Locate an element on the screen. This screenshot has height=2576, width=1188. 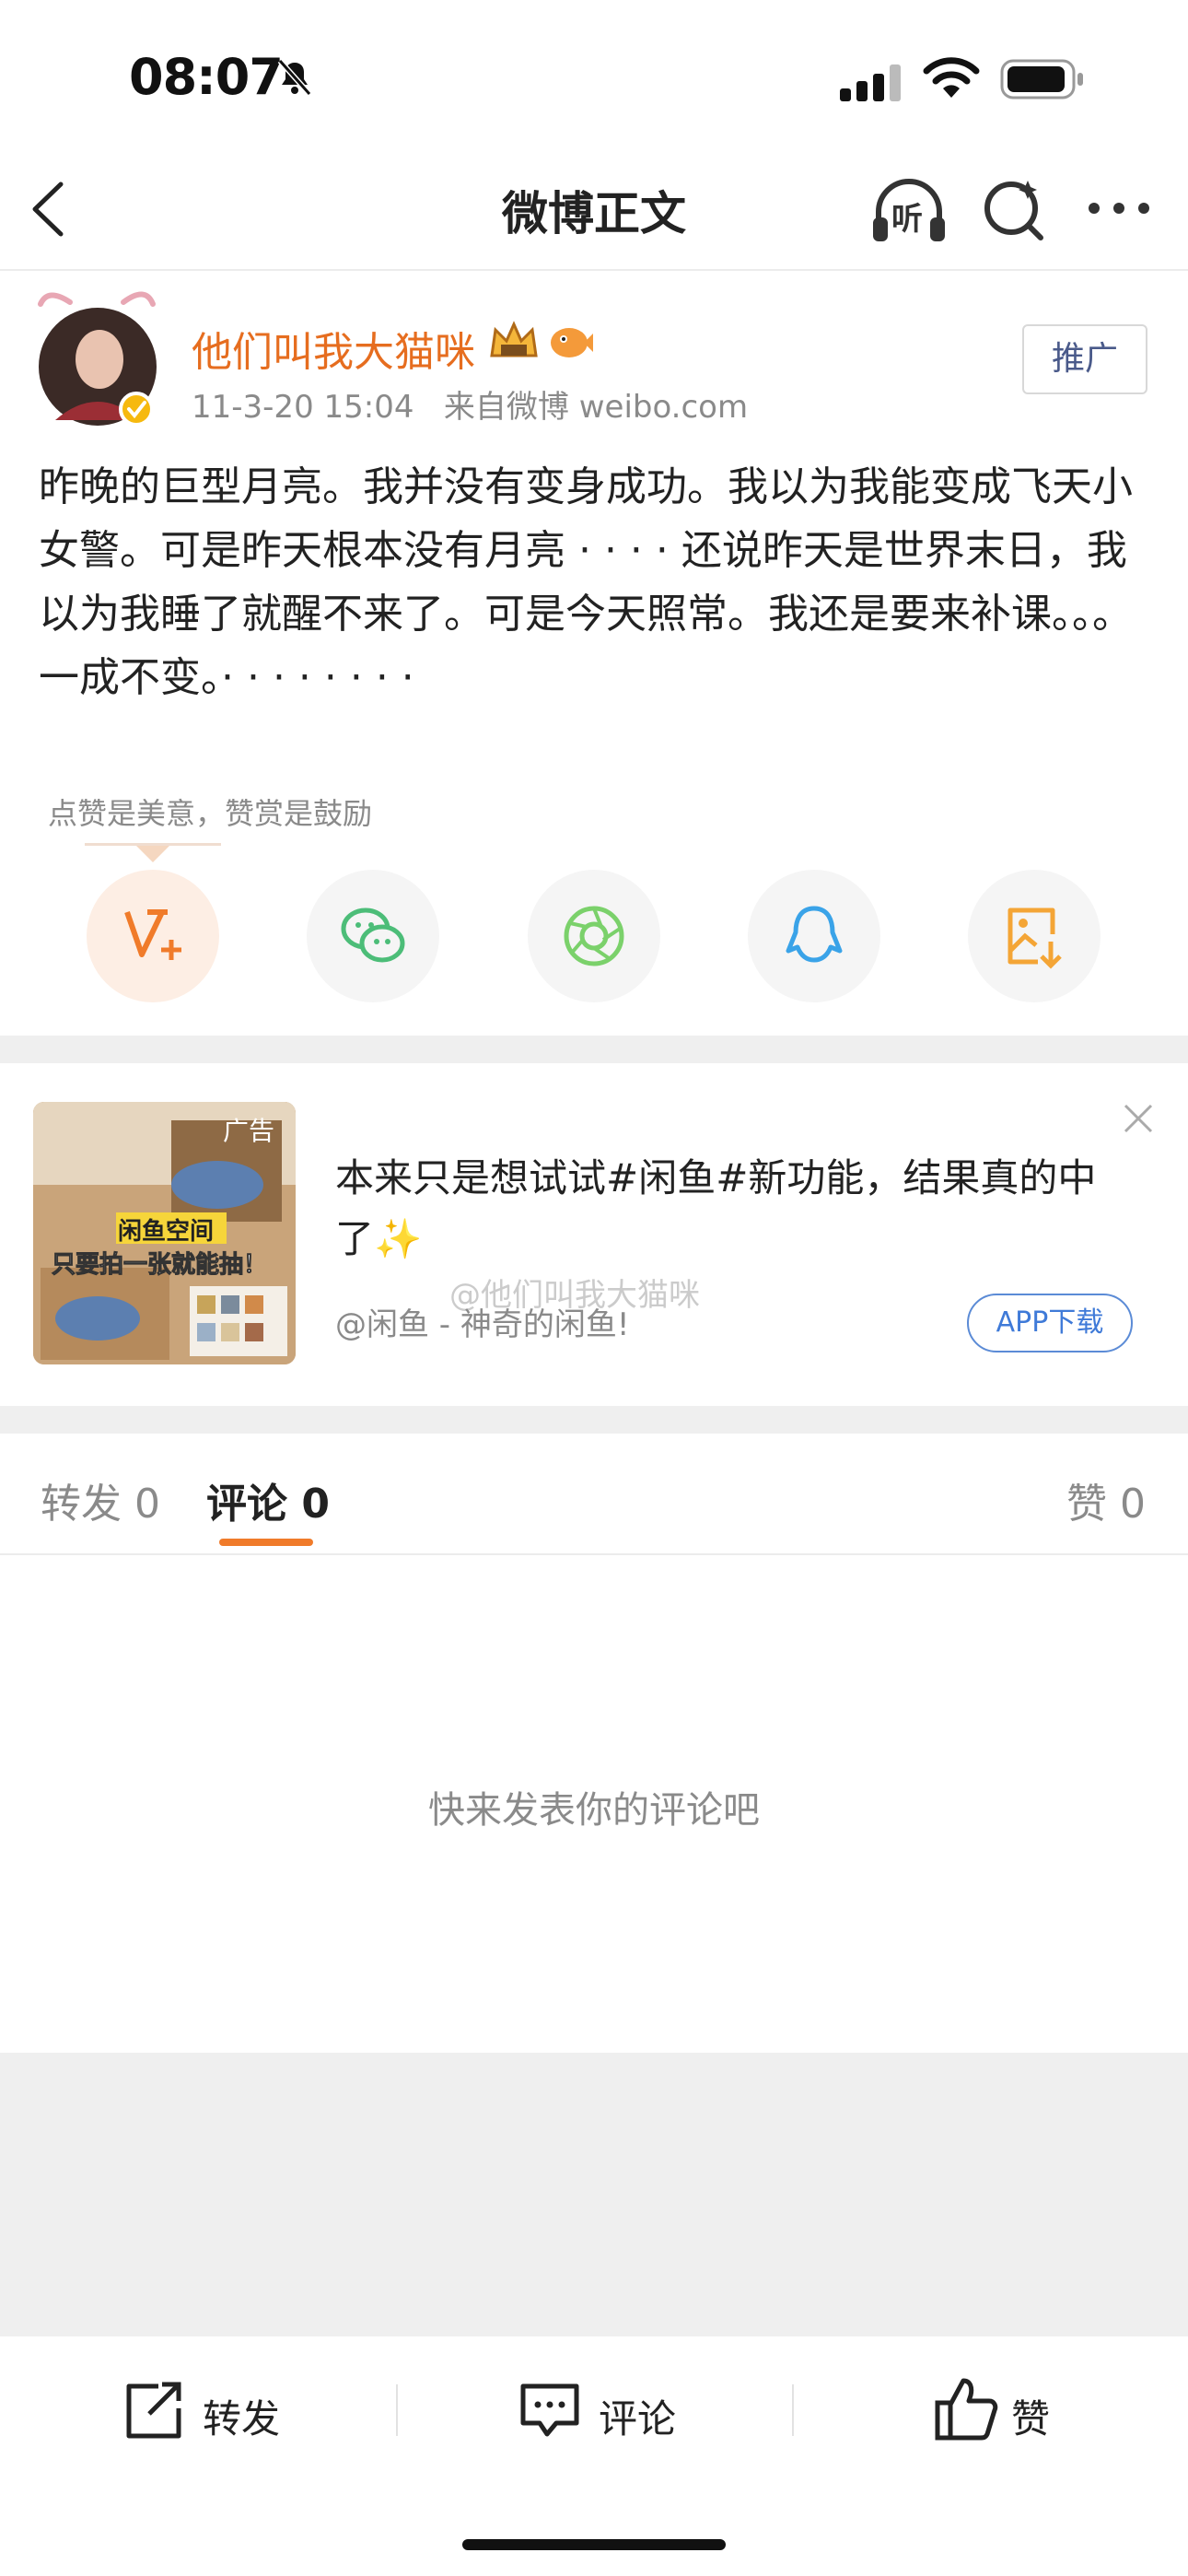
avatar is located at coordinates (97, 362).